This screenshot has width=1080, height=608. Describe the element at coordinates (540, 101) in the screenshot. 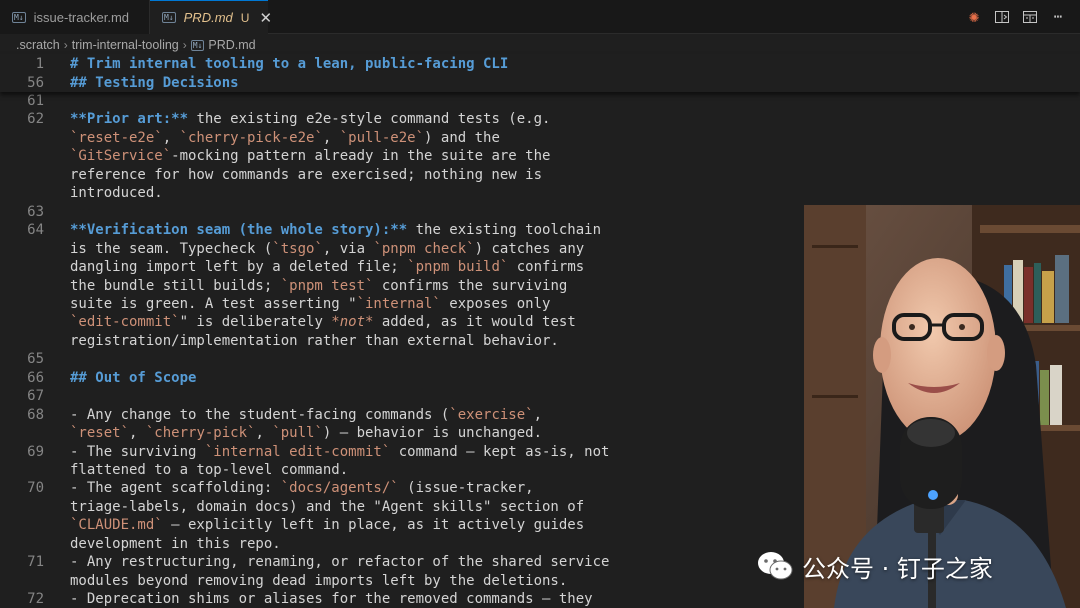

I see `editor-line: 61` at that location.